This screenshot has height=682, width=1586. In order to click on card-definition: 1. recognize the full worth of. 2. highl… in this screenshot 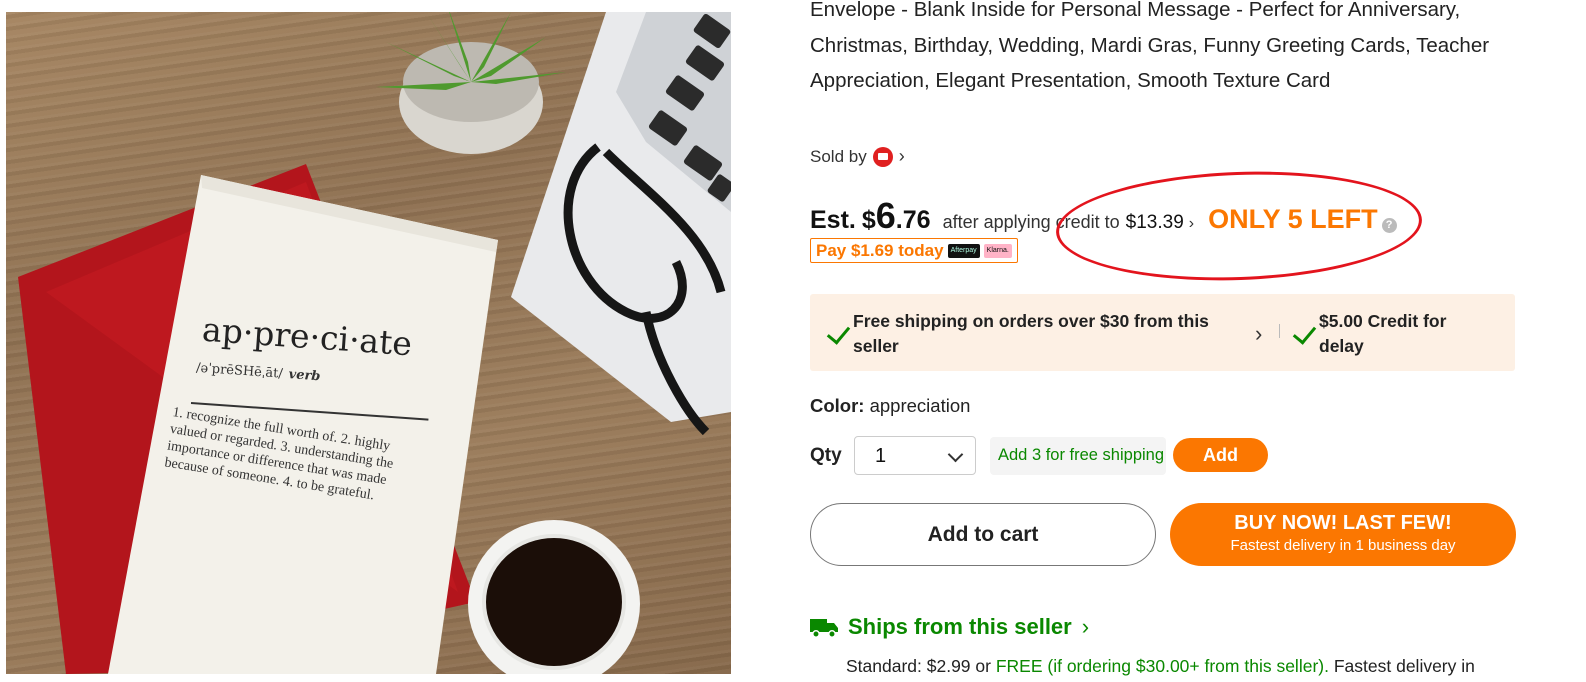, I will do `click(279, 454)`.